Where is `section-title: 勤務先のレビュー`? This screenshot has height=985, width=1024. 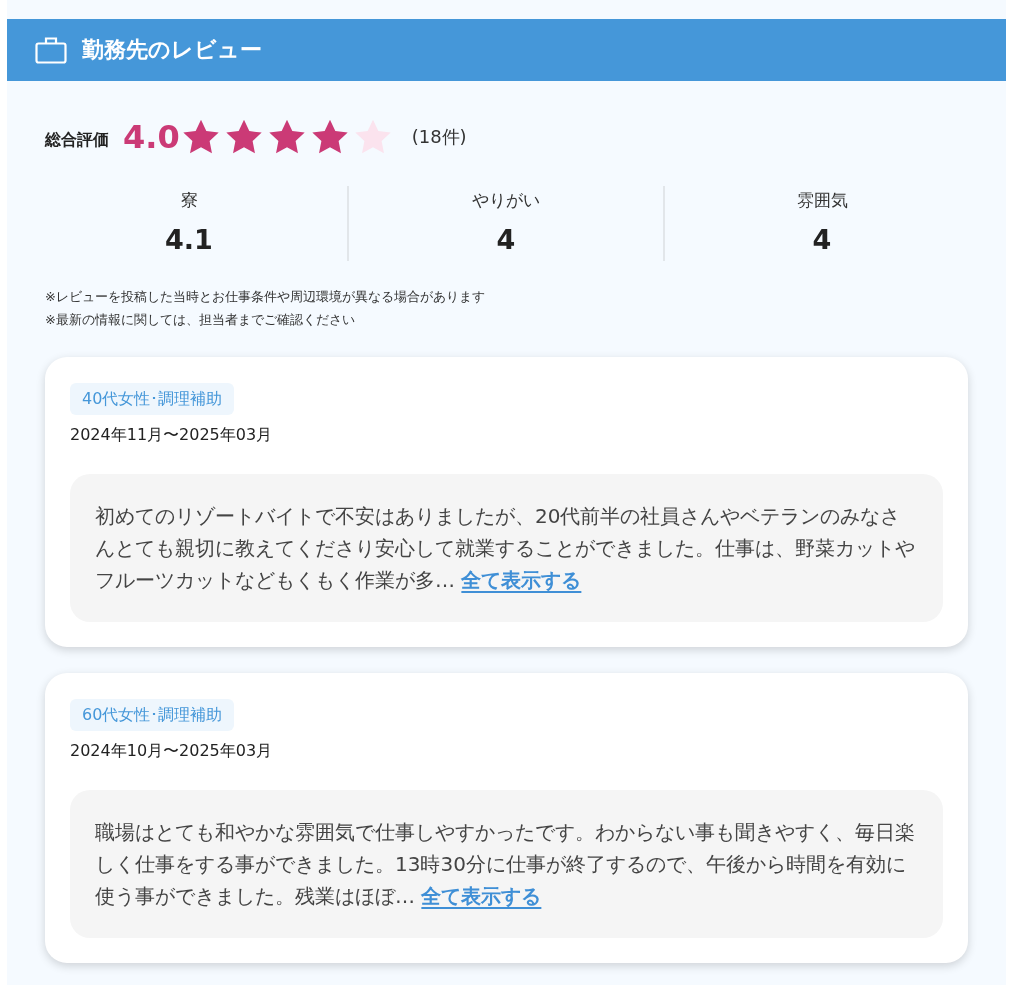 section-title: 勤務先のレビュー is located at coordinates (172, 50).